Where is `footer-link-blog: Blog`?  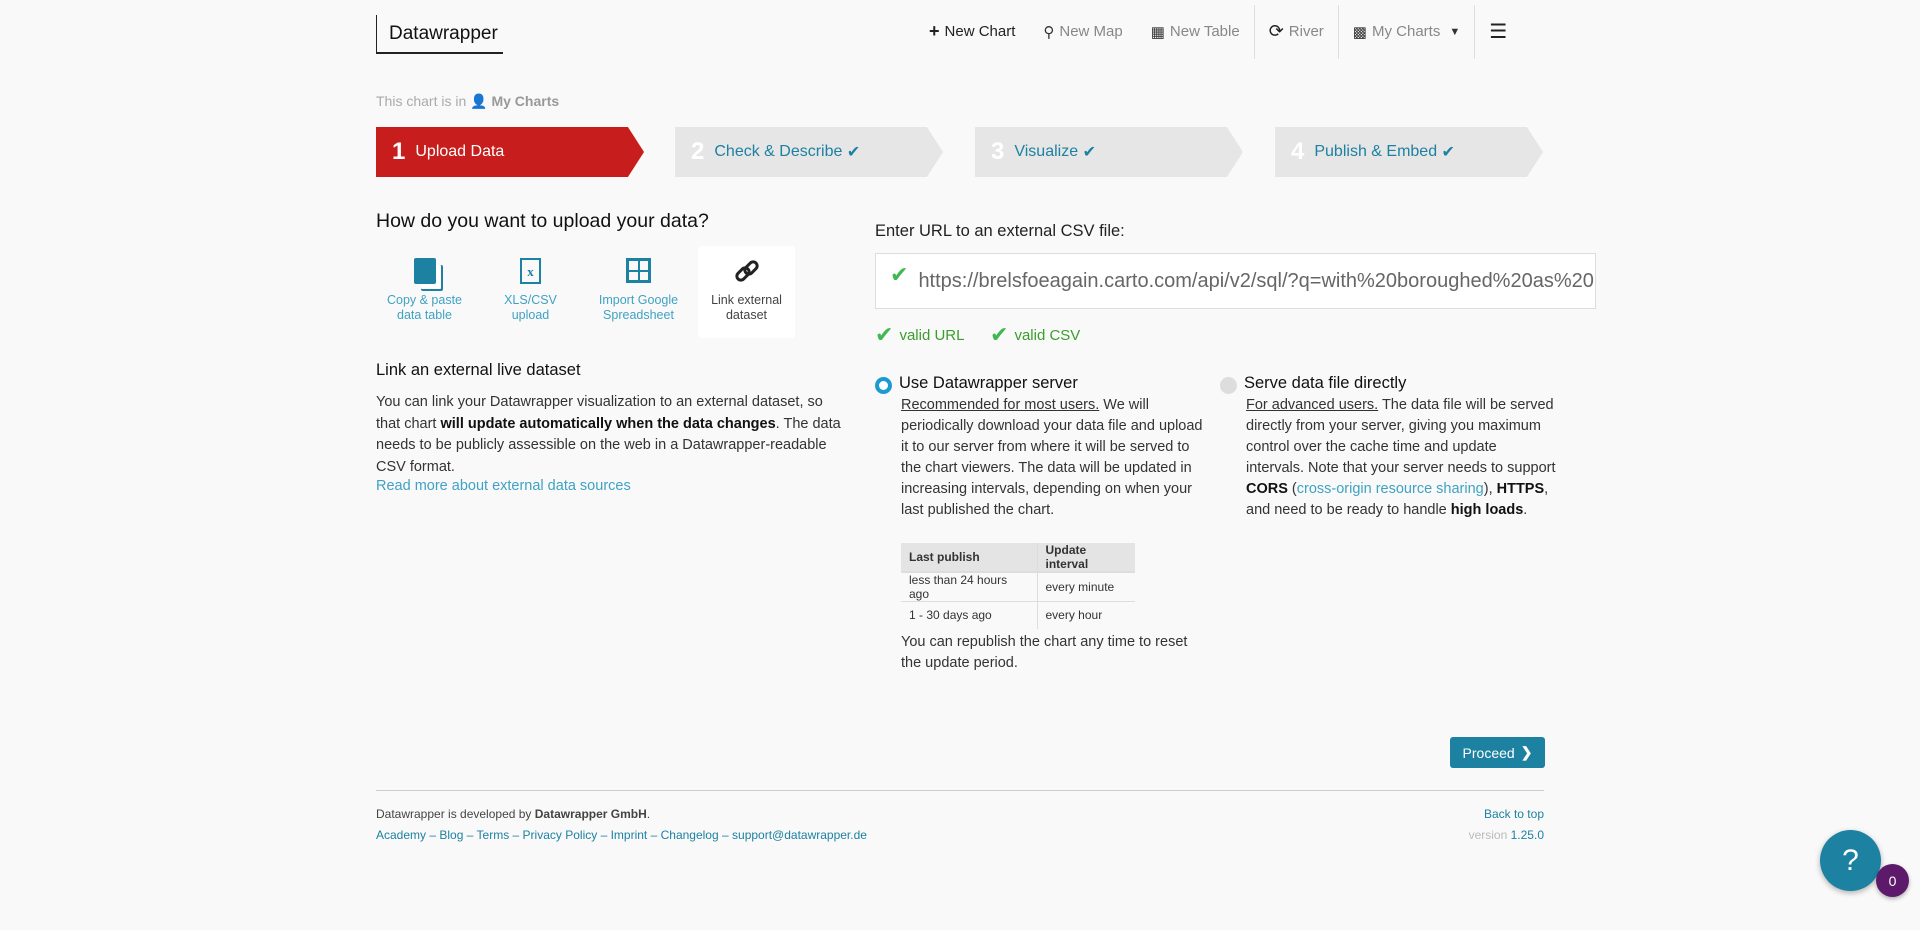
footer-link-blog: Blog is located at coordinates (451, 835).